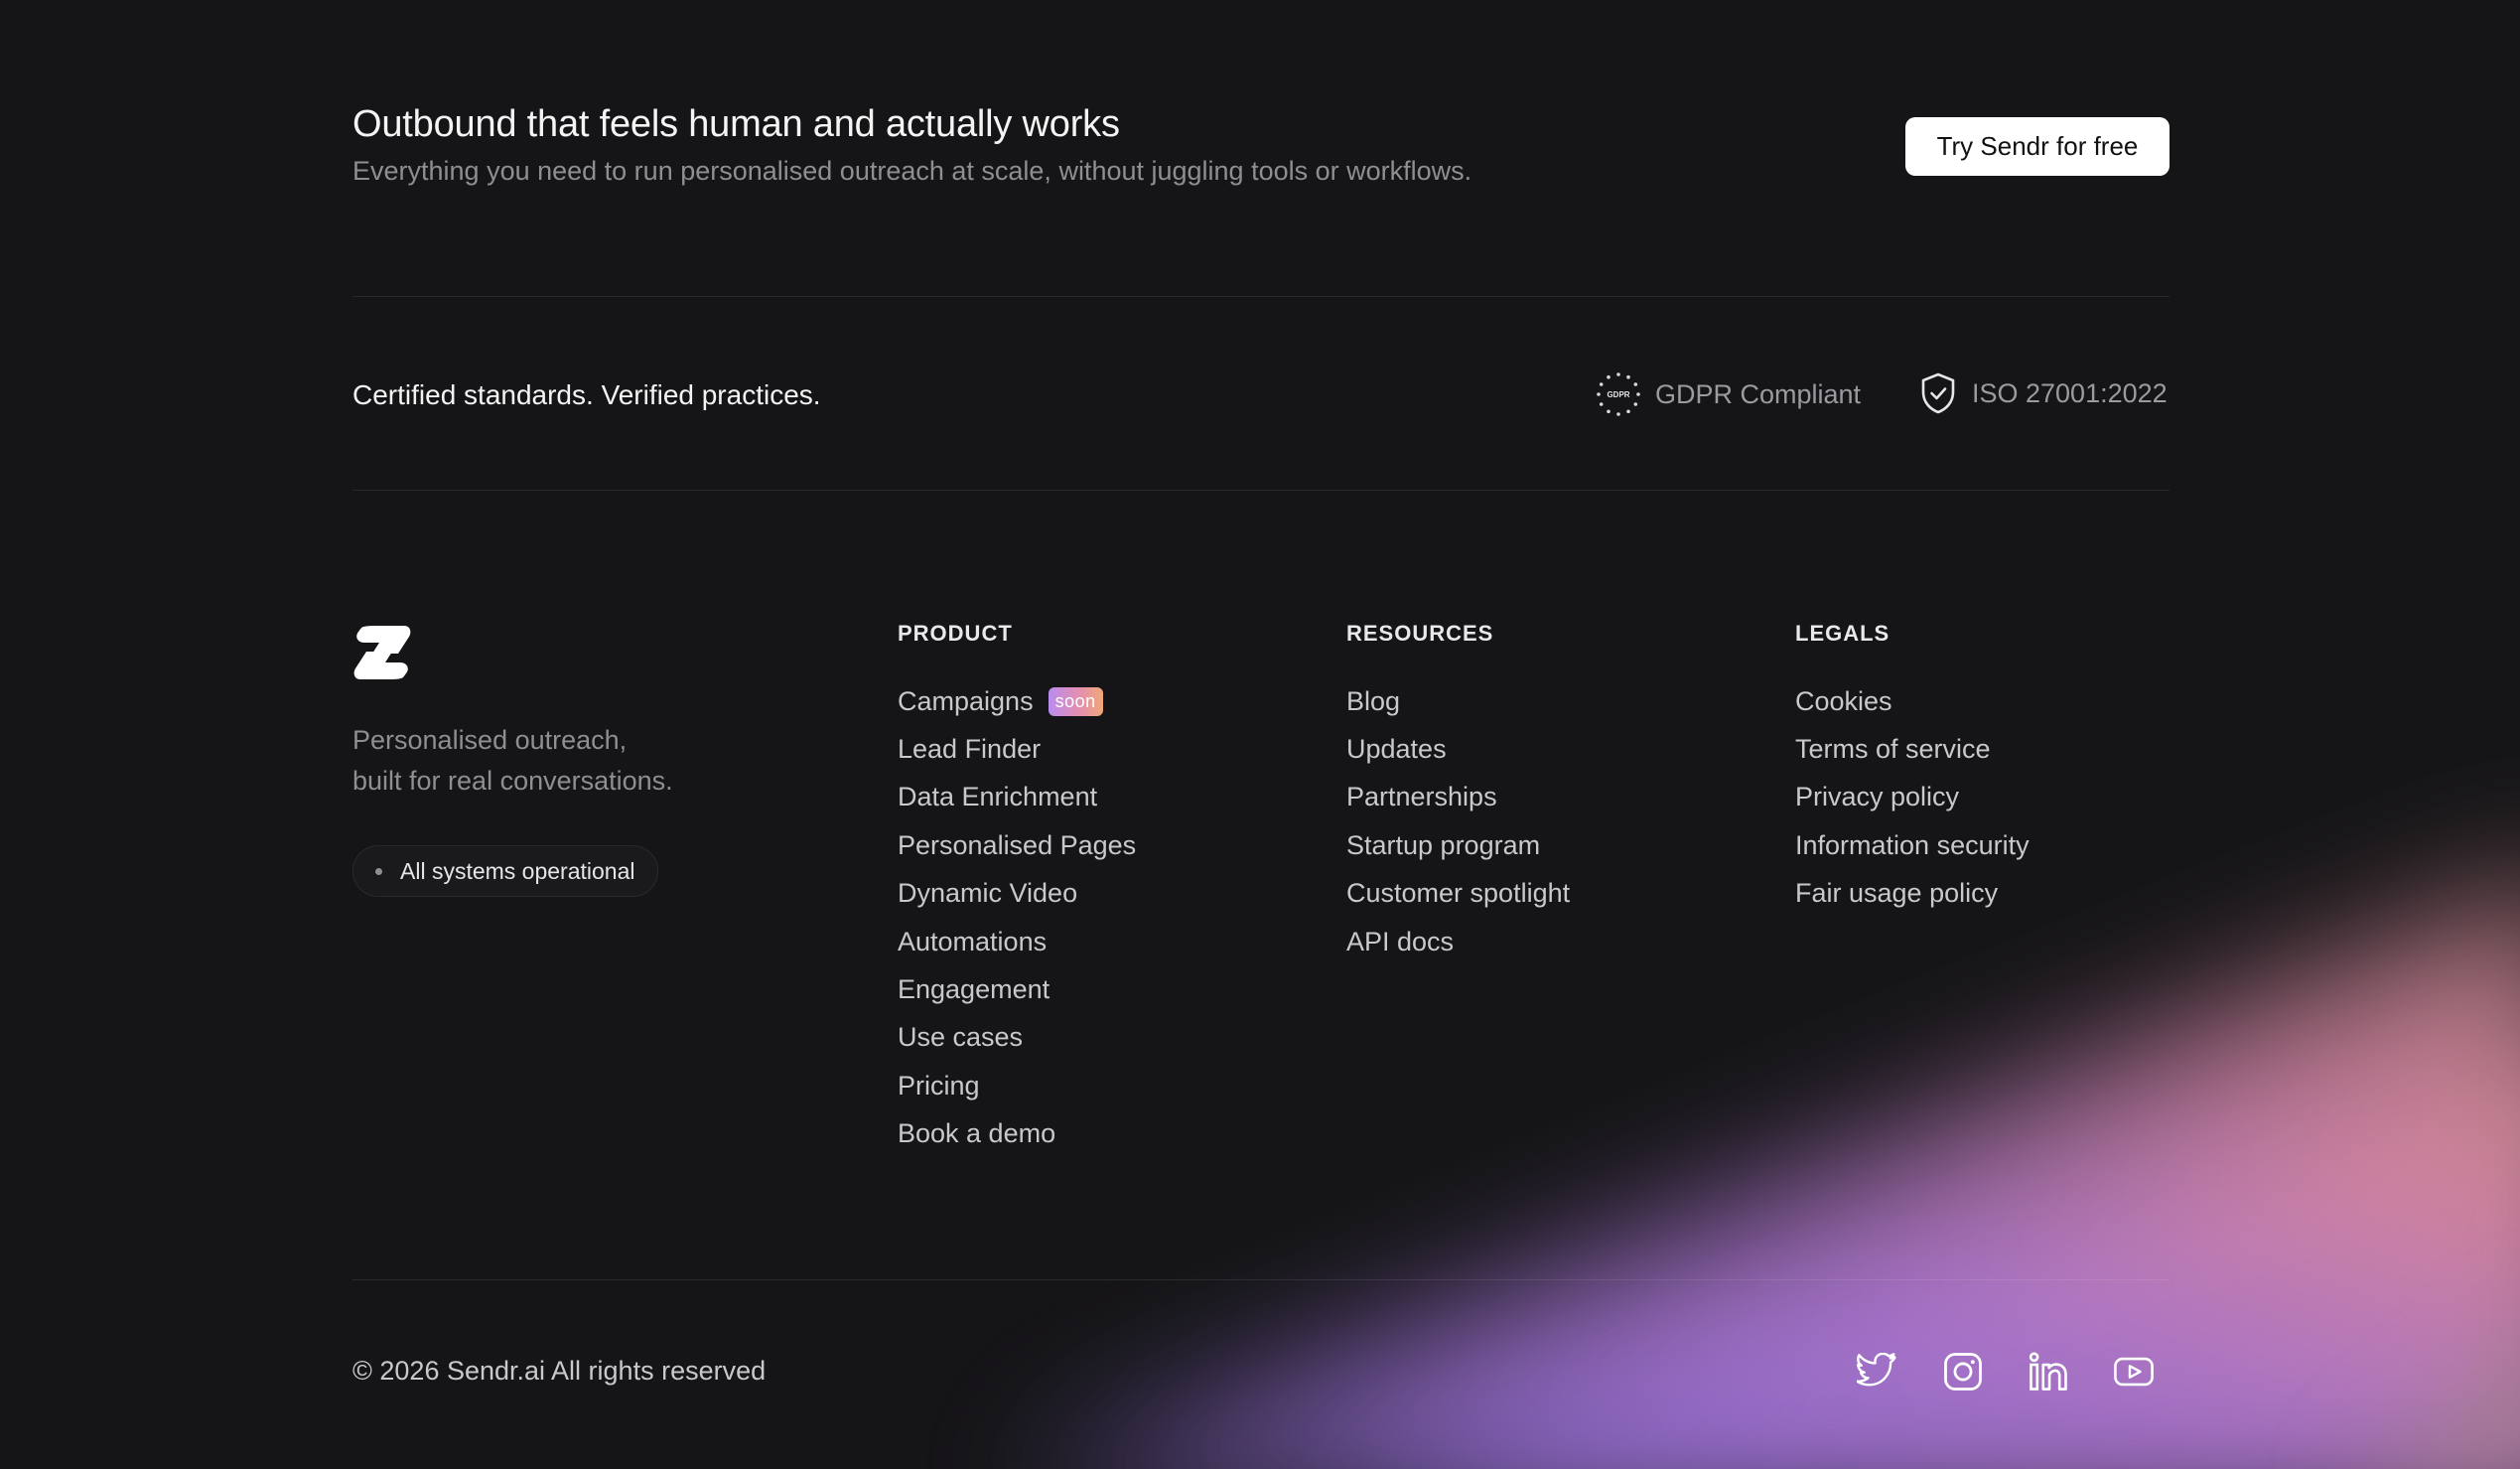  What do you see at coordinates (1458, 845) in the screenshot?
I see `resources-link-startup-program: Startup program` at bounding box center [1458, 845].